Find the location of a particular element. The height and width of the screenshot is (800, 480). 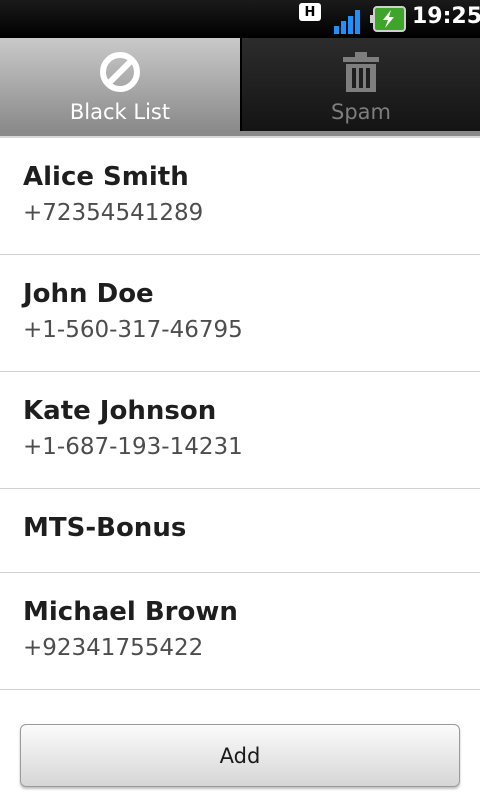

list-item: MTS-Bonus is located at coordinates (240, 531).